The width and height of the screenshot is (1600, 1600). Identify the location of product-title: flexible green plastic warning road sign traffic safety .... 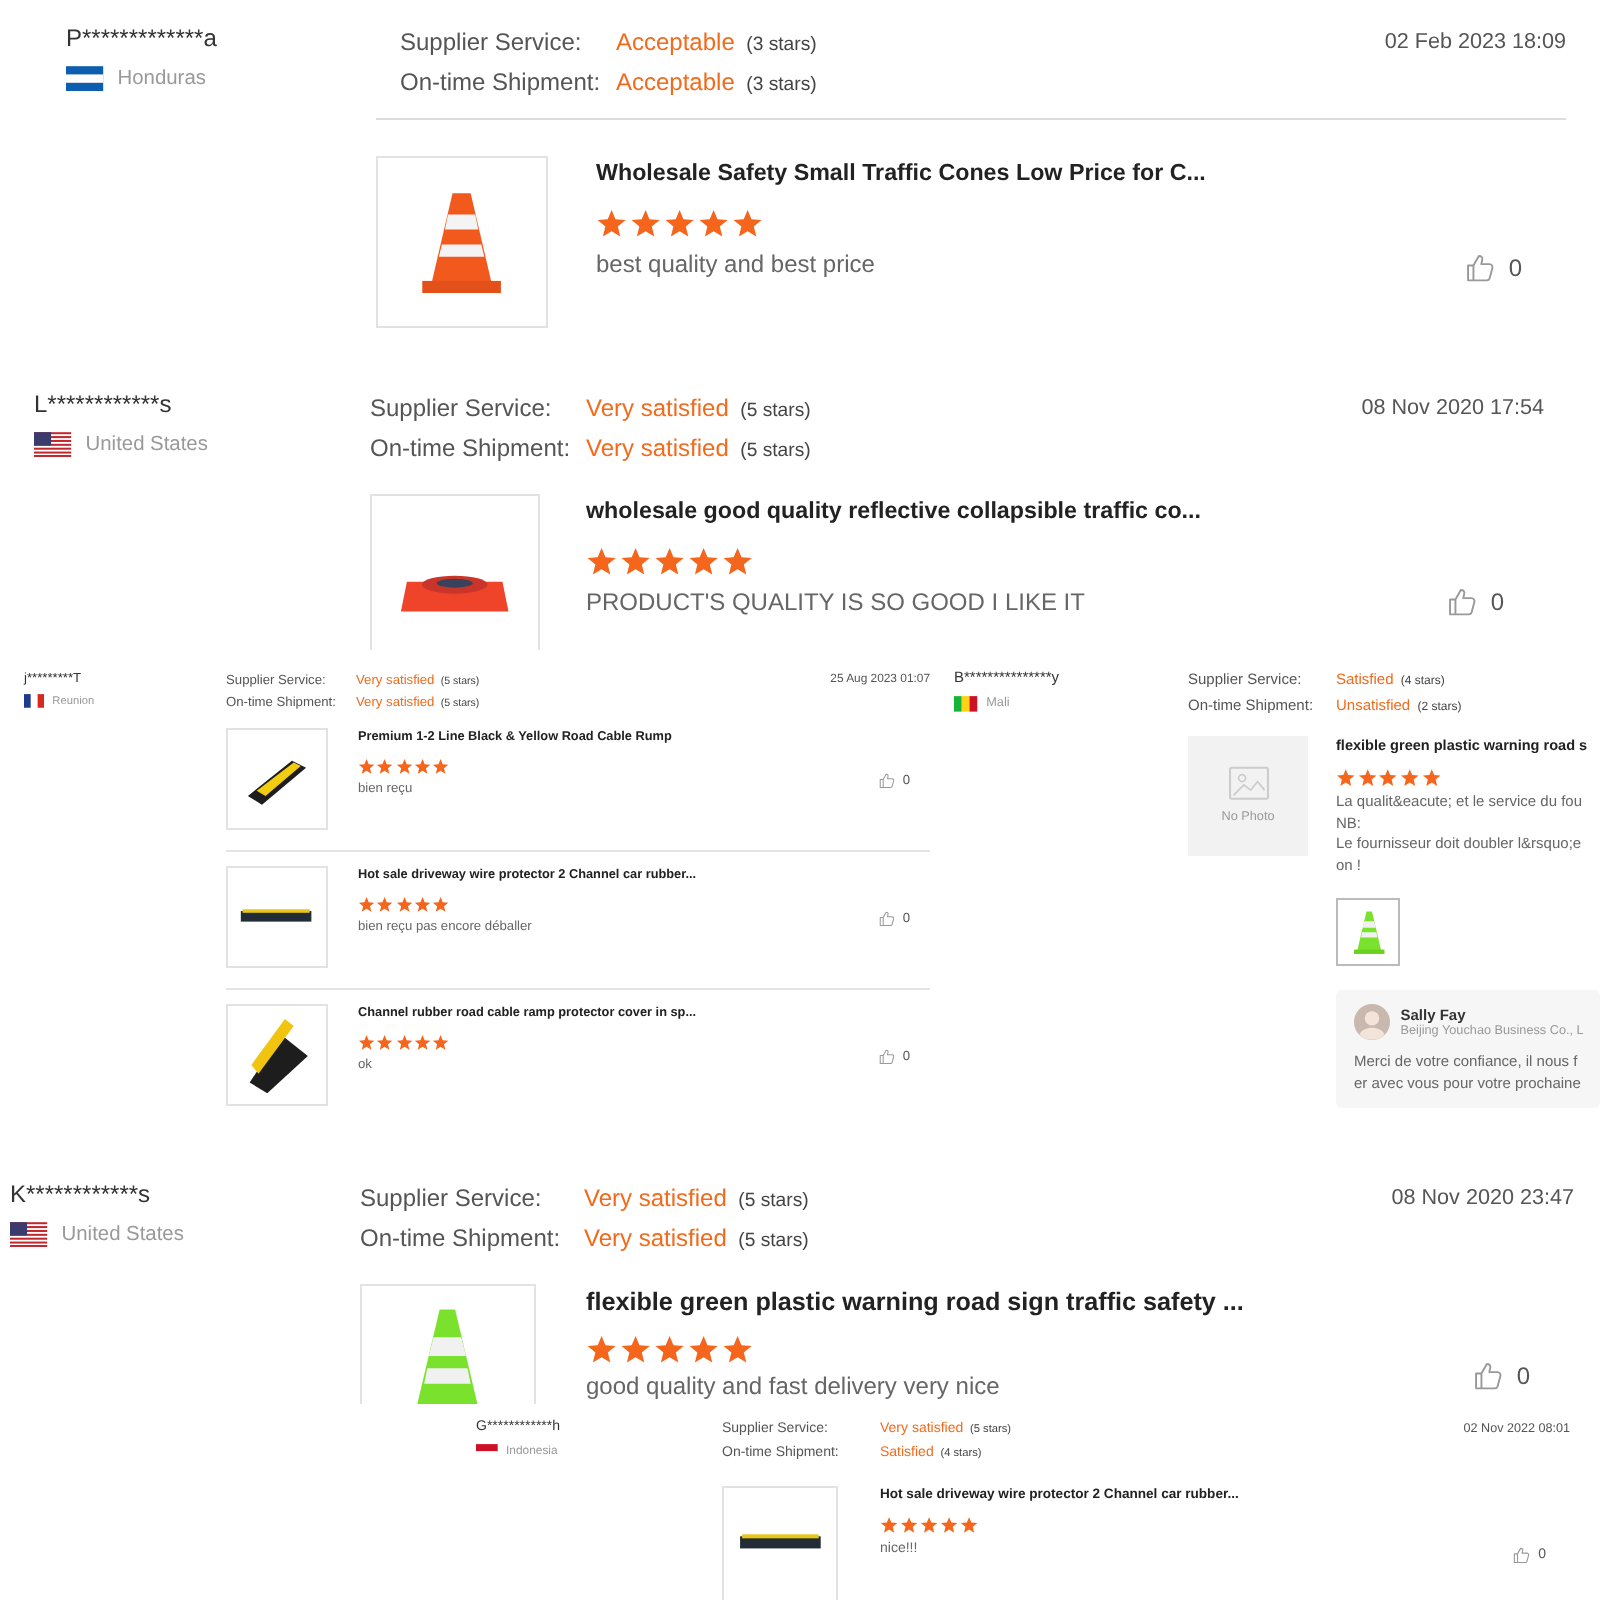
(1004, 1303).